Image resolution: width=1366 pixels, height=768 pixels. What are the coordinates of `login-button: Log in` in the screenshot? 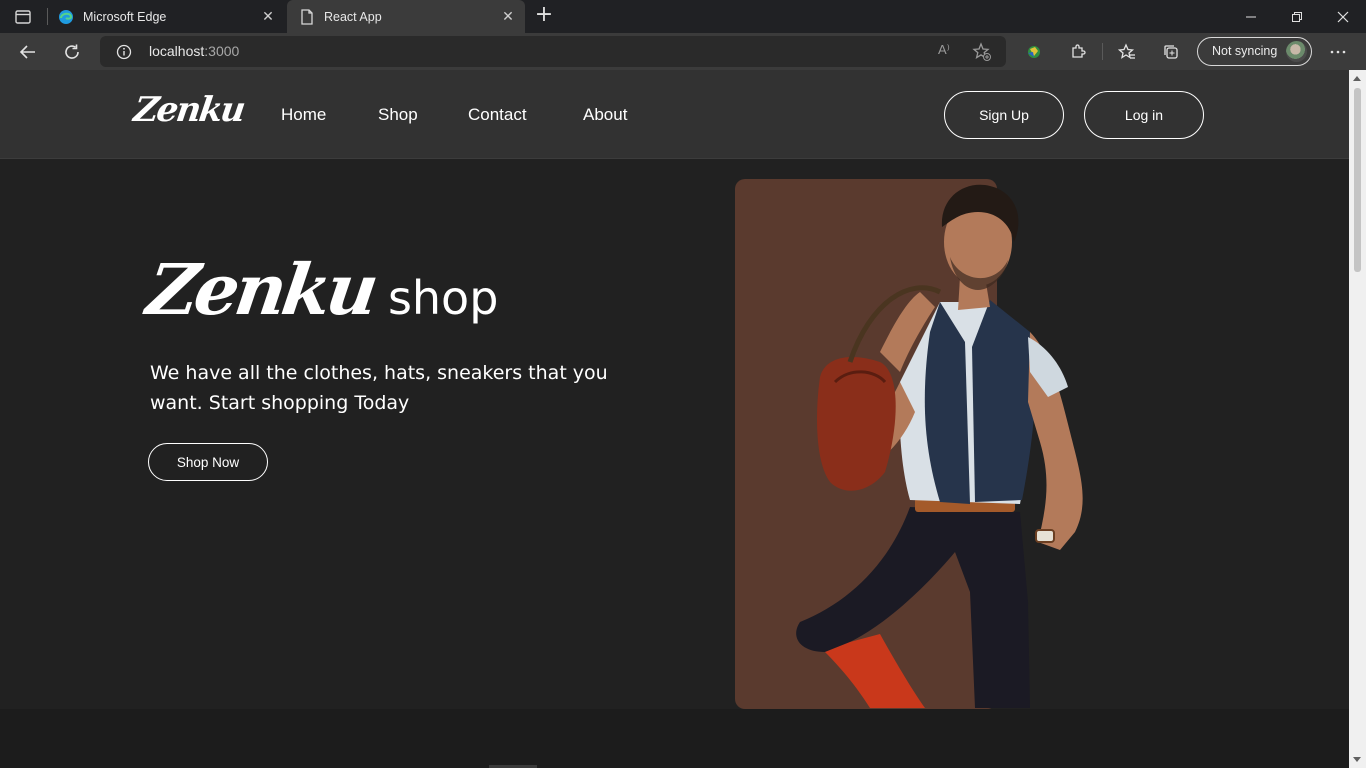 It's located at (1144, 115).